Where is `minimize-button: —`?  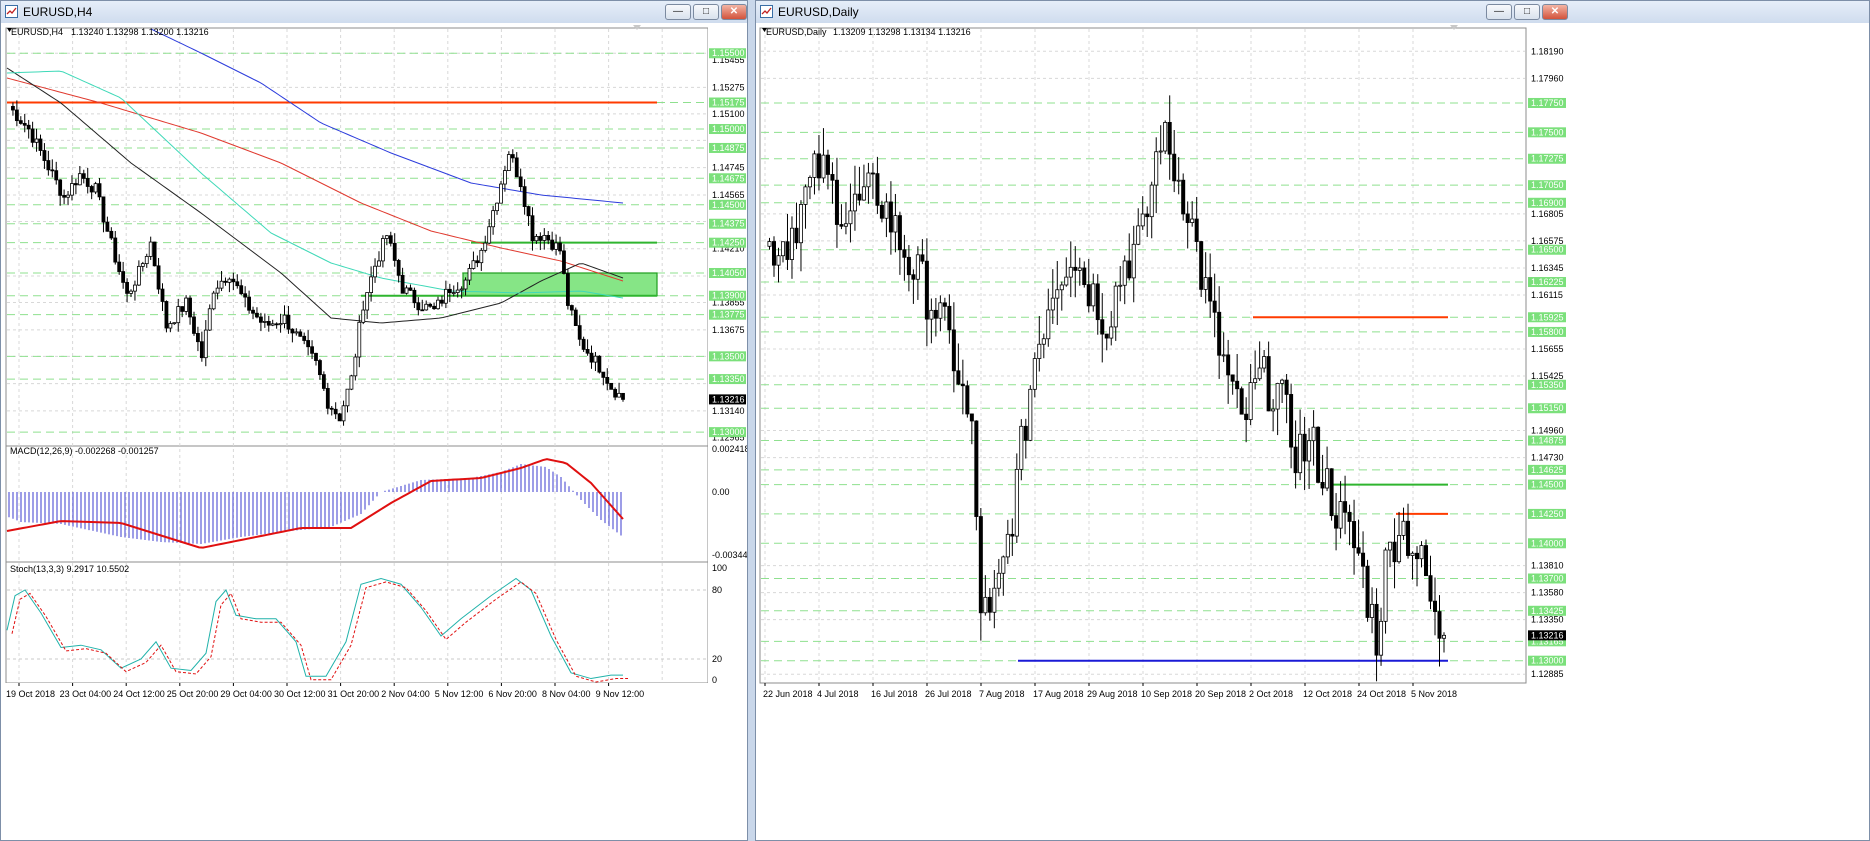
minimize-button: — is located at coordinates (1499, 12).